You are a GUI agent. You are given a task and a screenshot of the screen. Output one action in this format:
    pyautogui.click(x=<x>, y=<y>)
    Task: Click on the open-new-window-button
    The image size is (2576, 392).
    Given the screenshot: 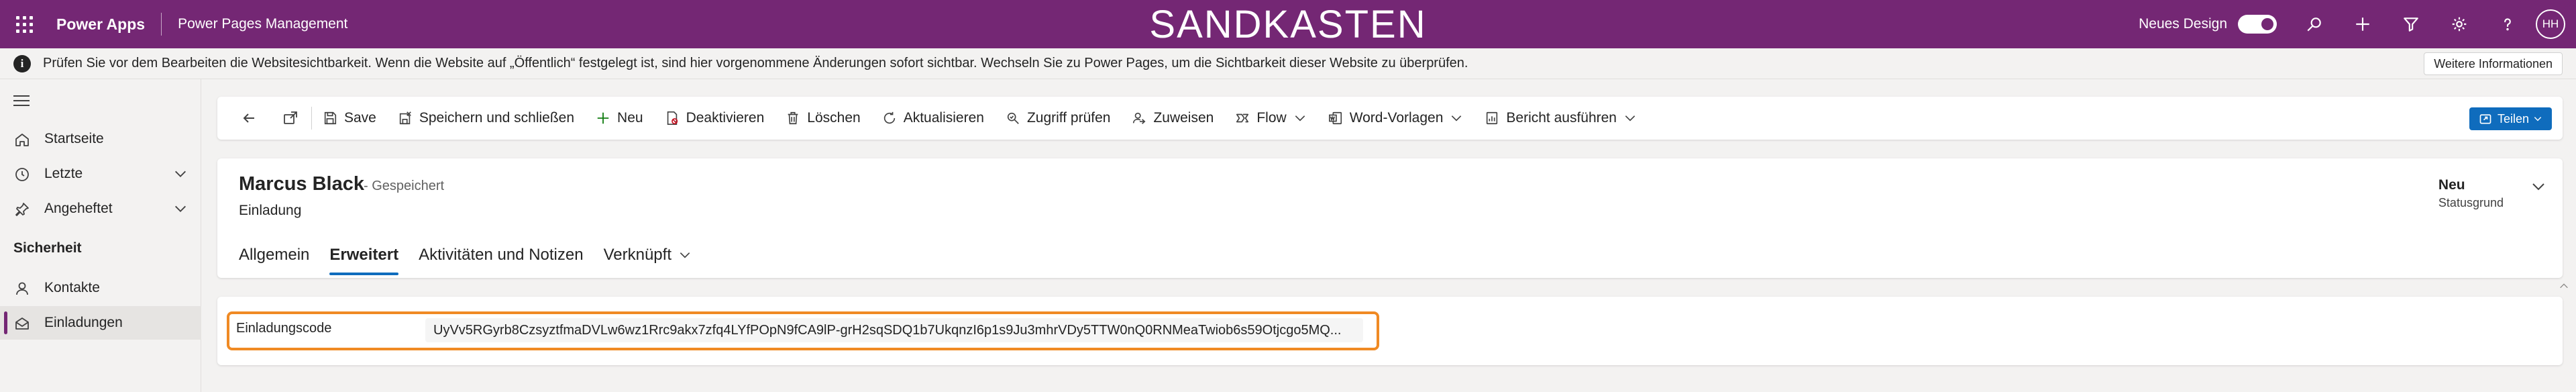 What is the action you would take?
    pyautogui.click(x=290, y=119)
    